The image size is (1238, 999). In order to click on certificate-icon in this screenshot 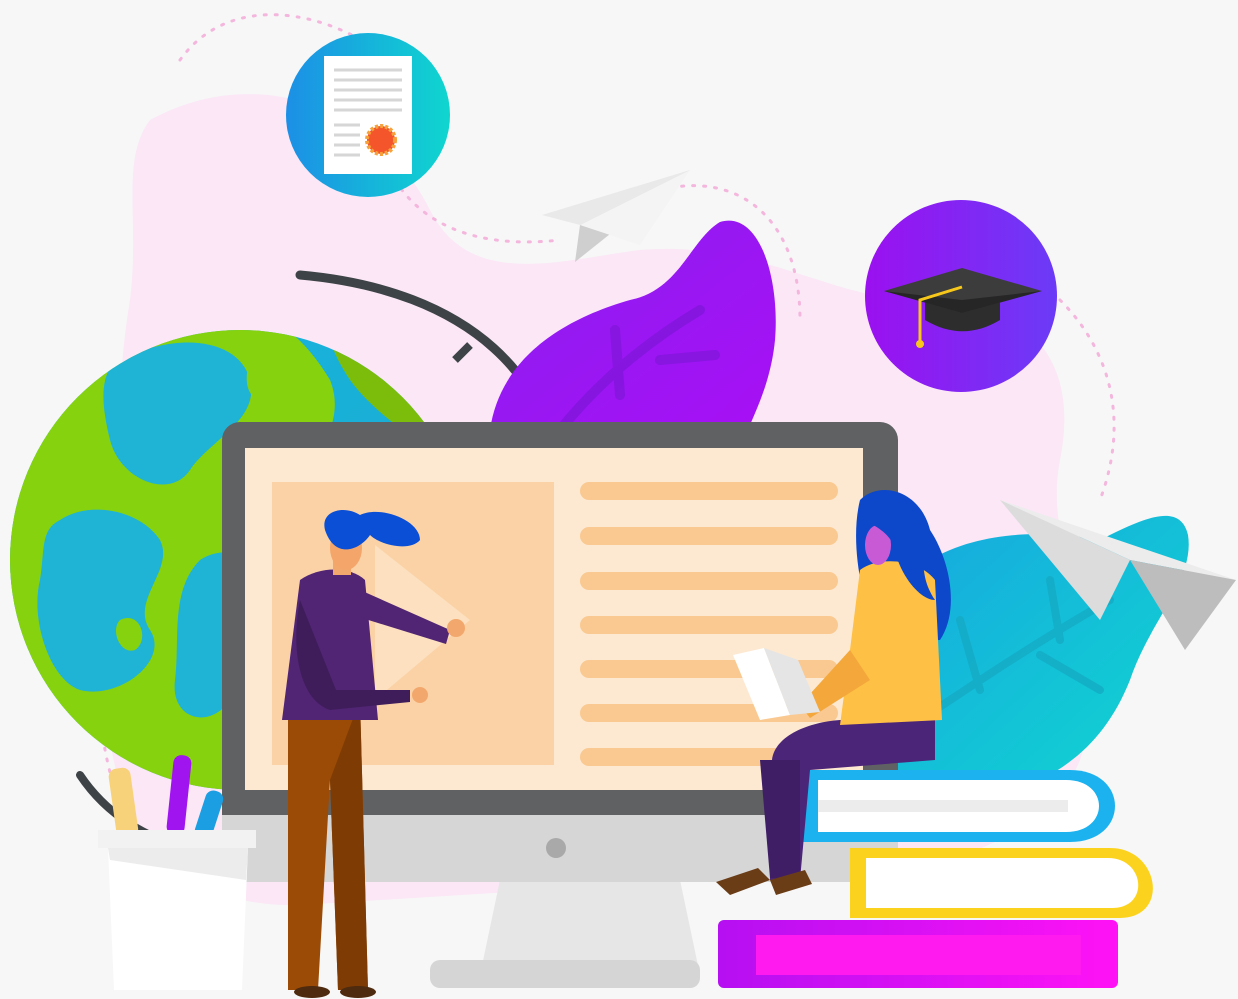, I will do `click(368, 115)`.